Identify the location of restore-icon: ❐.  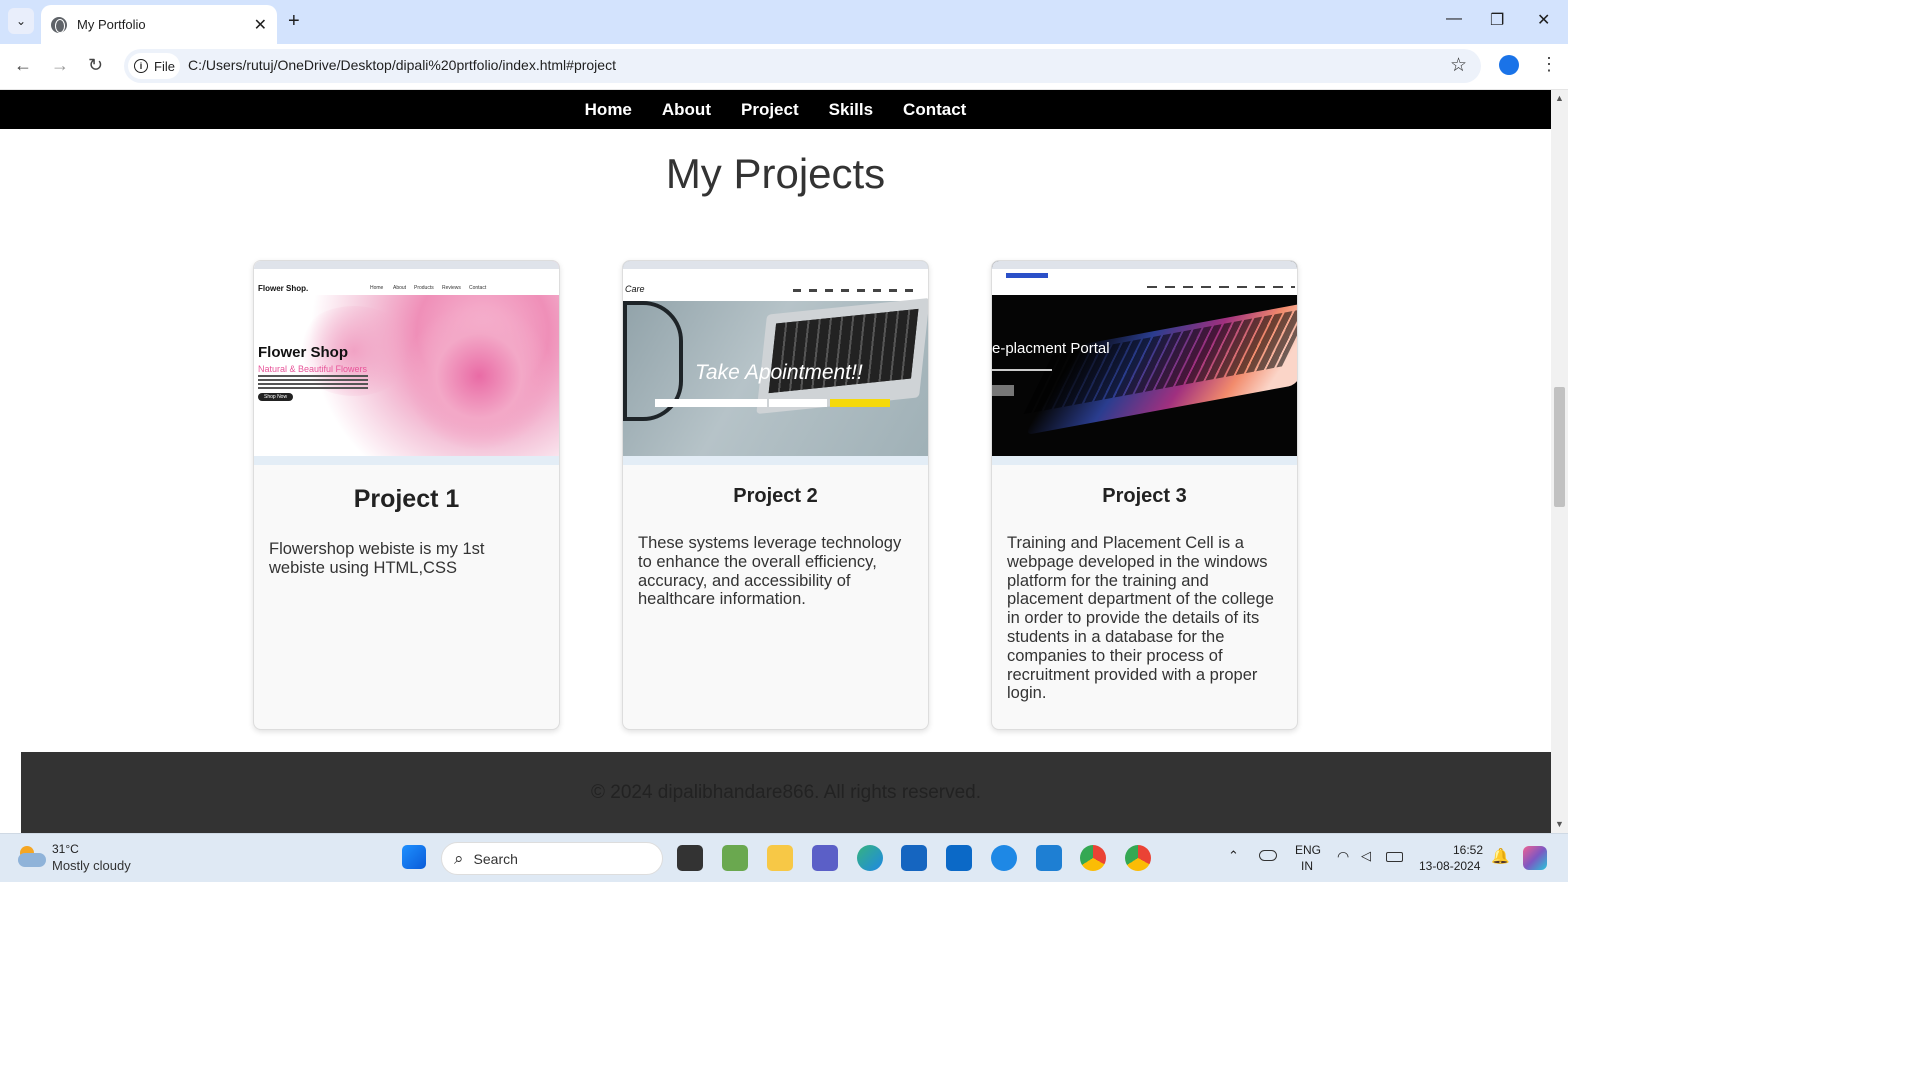
(1497, 20).